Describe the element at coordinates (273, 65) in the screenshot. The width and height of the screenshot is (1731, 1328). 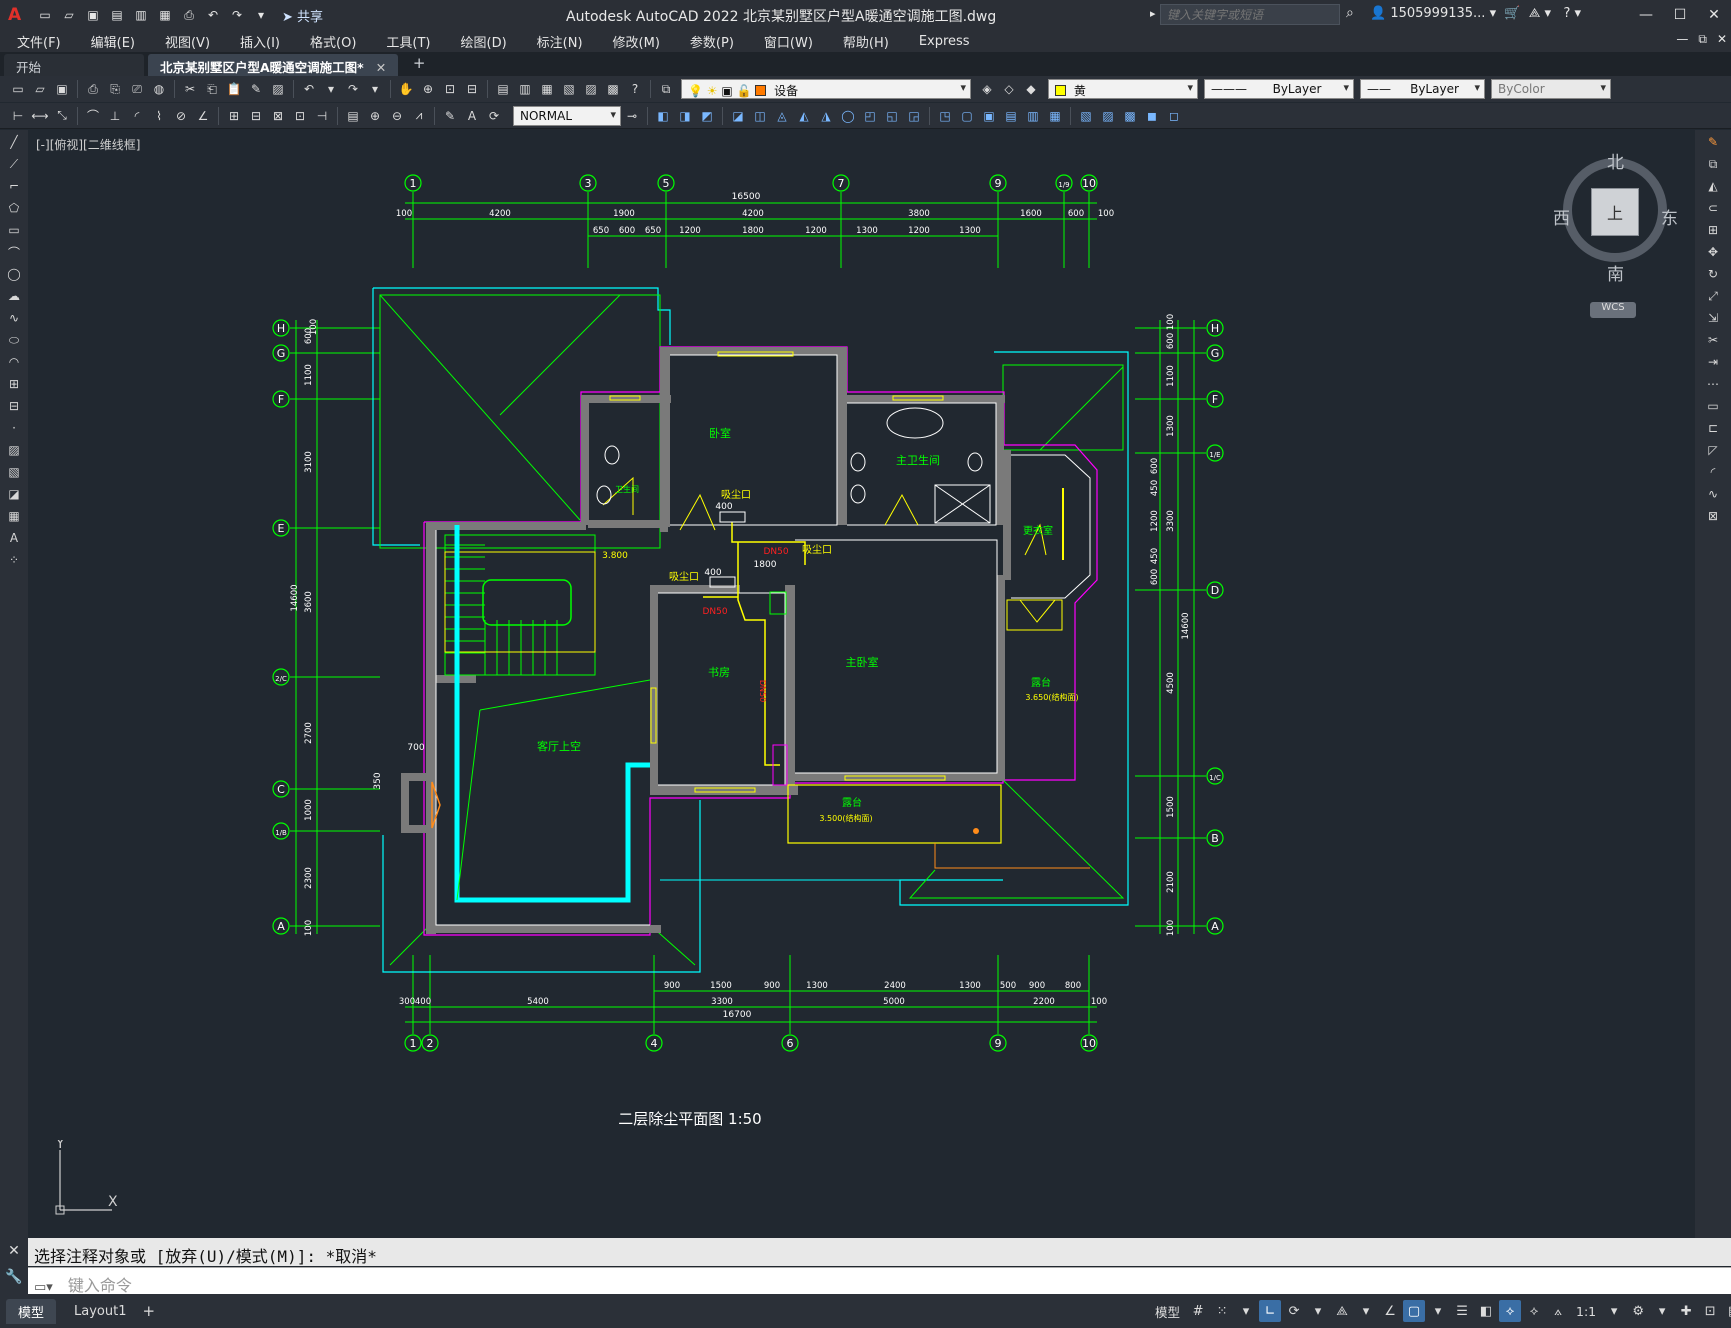
I see `tab-drawing: 北京某别墅区户型A暖通空调施工图* ✕` at that location.